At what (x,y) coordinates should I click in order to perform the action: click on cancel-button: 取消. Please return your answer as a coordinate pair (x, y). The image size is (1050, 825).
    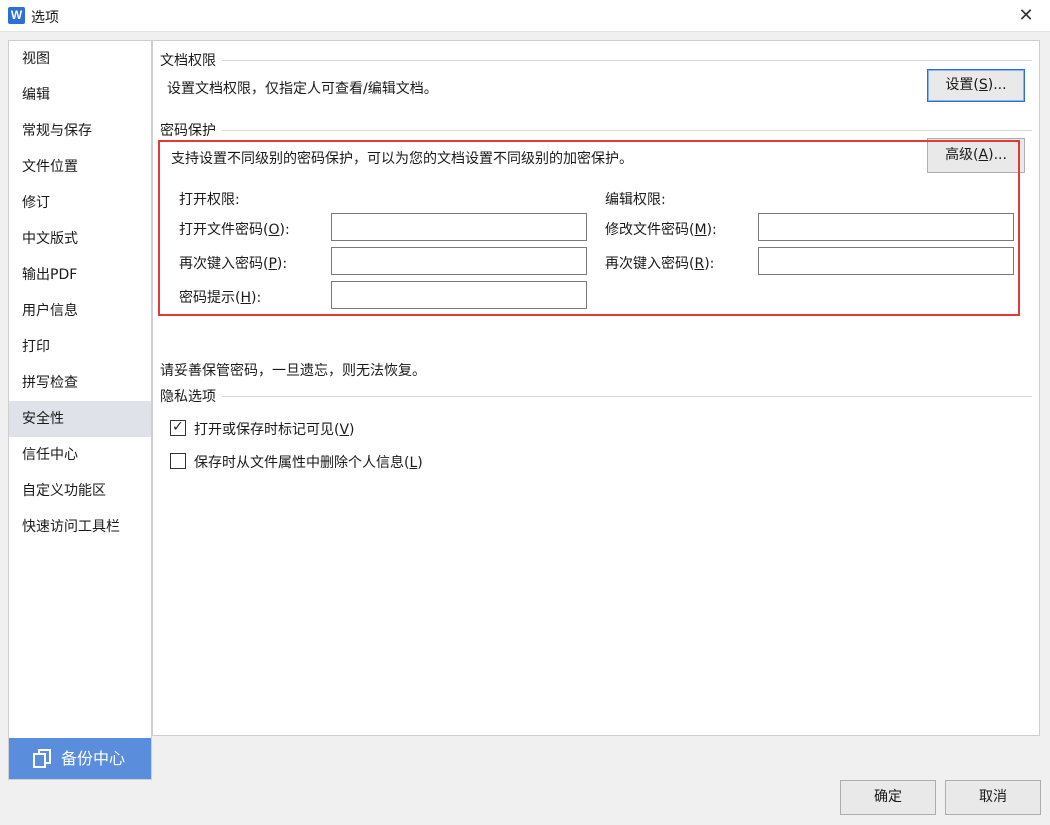
    Looking at the image, I should click on (993, 797).